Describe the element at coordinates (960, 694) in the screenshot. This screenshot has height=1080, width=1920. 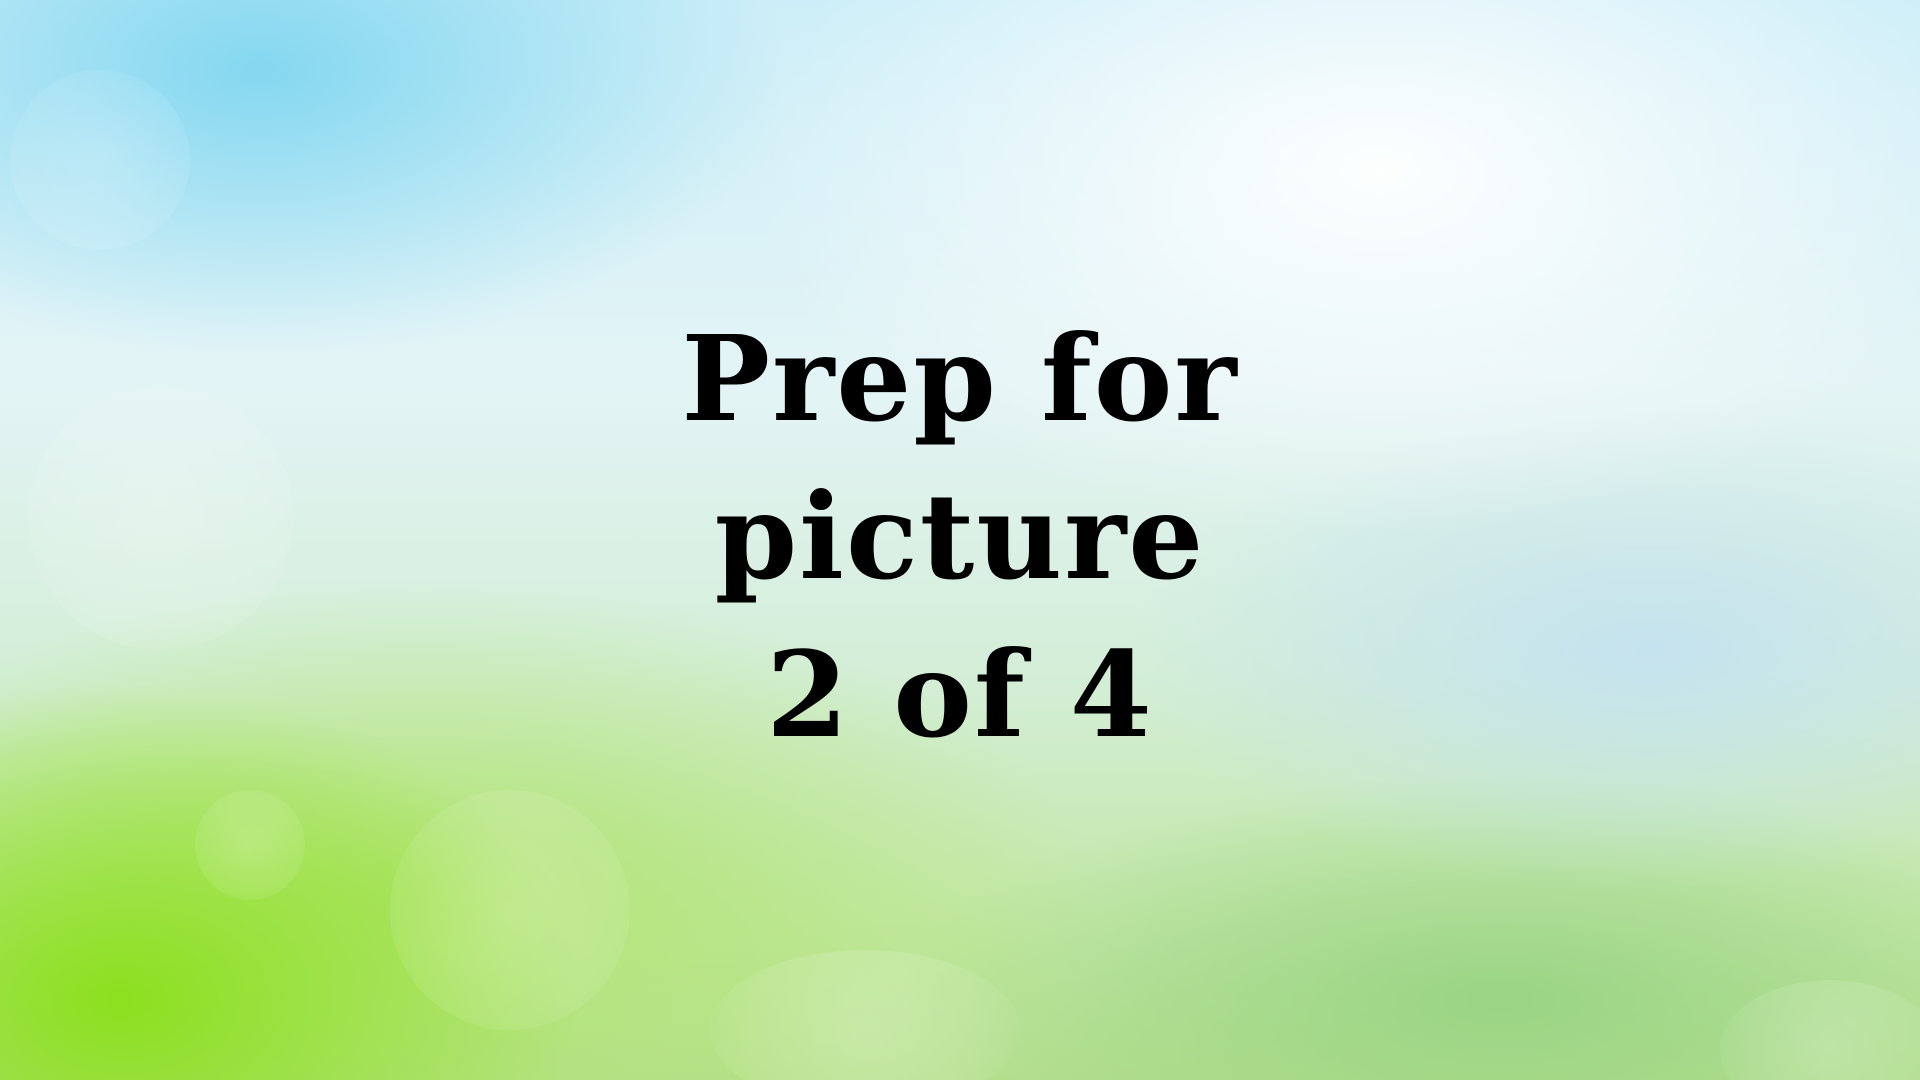
I see `title-line-3: 2 of 4` at that location.